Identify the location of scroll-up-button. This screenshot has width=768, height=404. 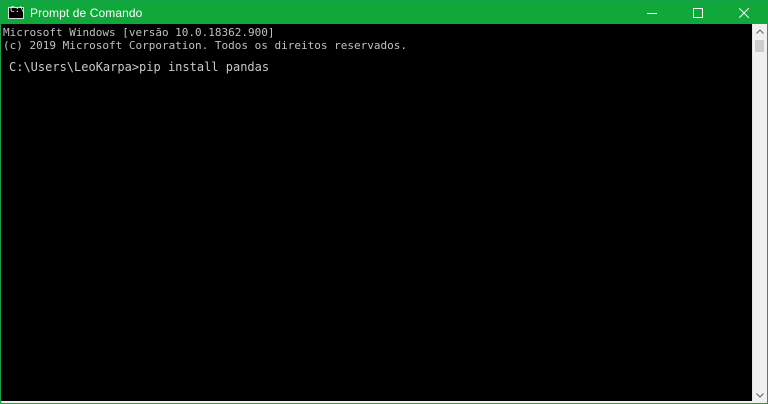
(760, 31).